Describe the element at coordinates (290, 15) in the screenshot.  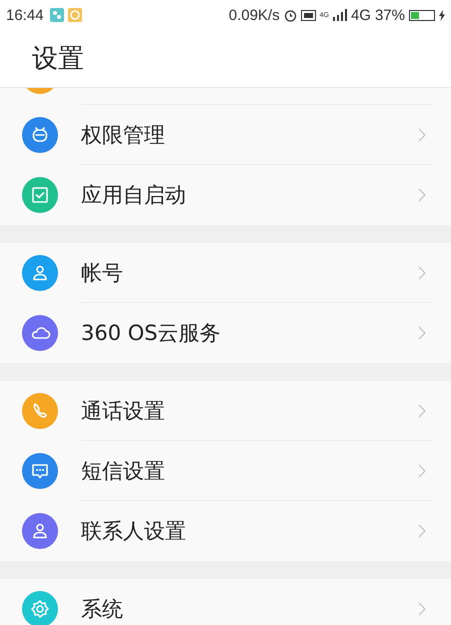
I see `alarm-icon` at that location.